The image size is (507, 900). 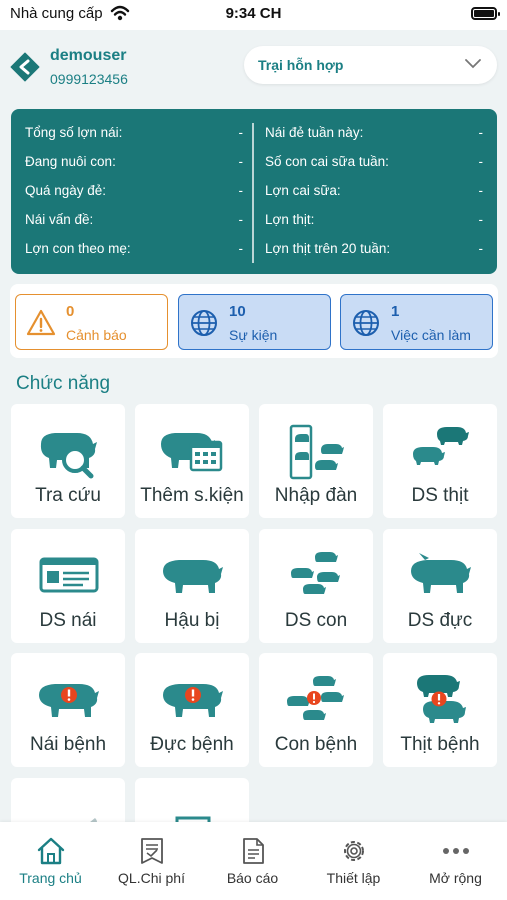 I want to click on farm-selector-value: Trại hỗn hợp, so click(x=301, y=65).